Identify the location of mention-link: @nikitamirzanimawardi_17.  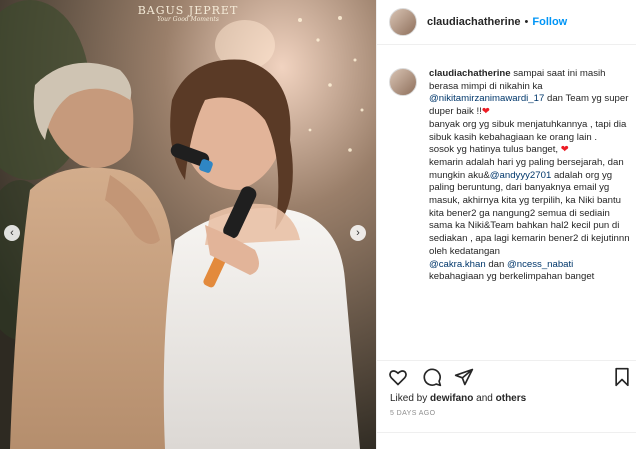
(486, 98).